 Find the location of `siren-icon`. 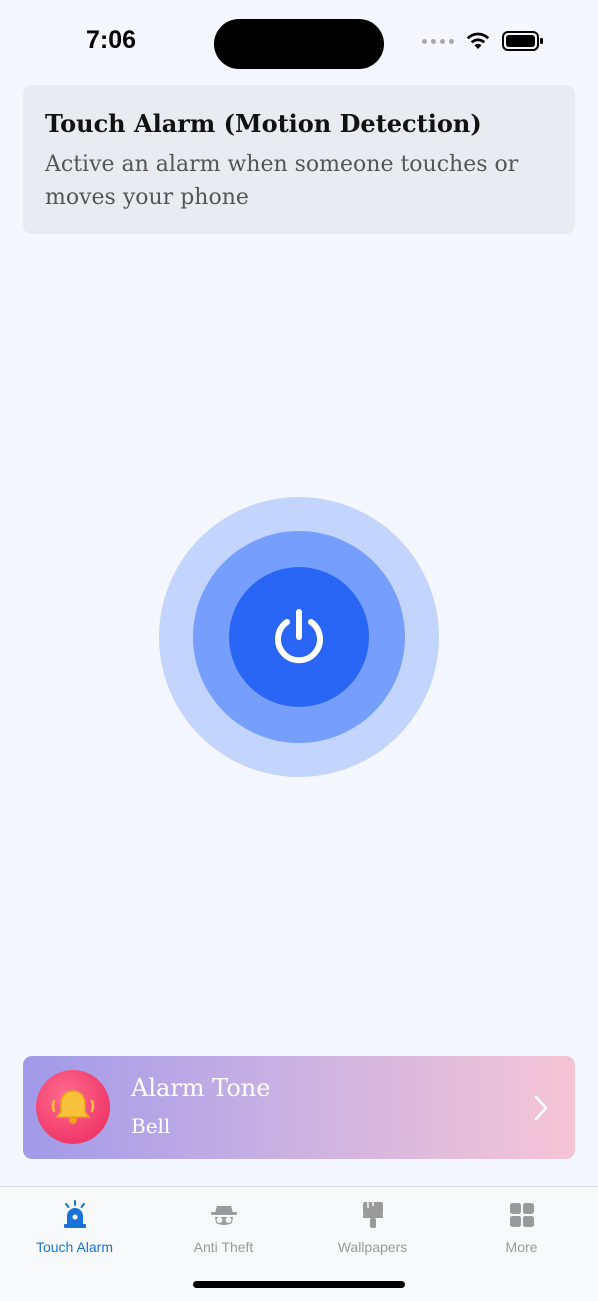

siren-icon is located at coordinates (75, 1215).